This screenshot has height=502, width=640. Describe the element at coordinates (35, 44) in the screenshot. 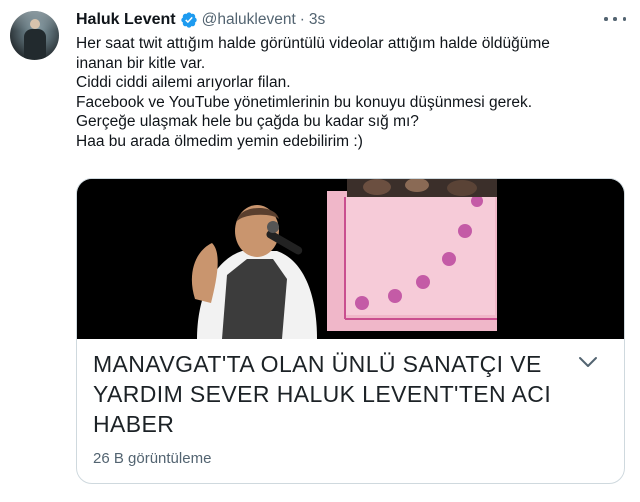

I see `avatar-body` at that location.